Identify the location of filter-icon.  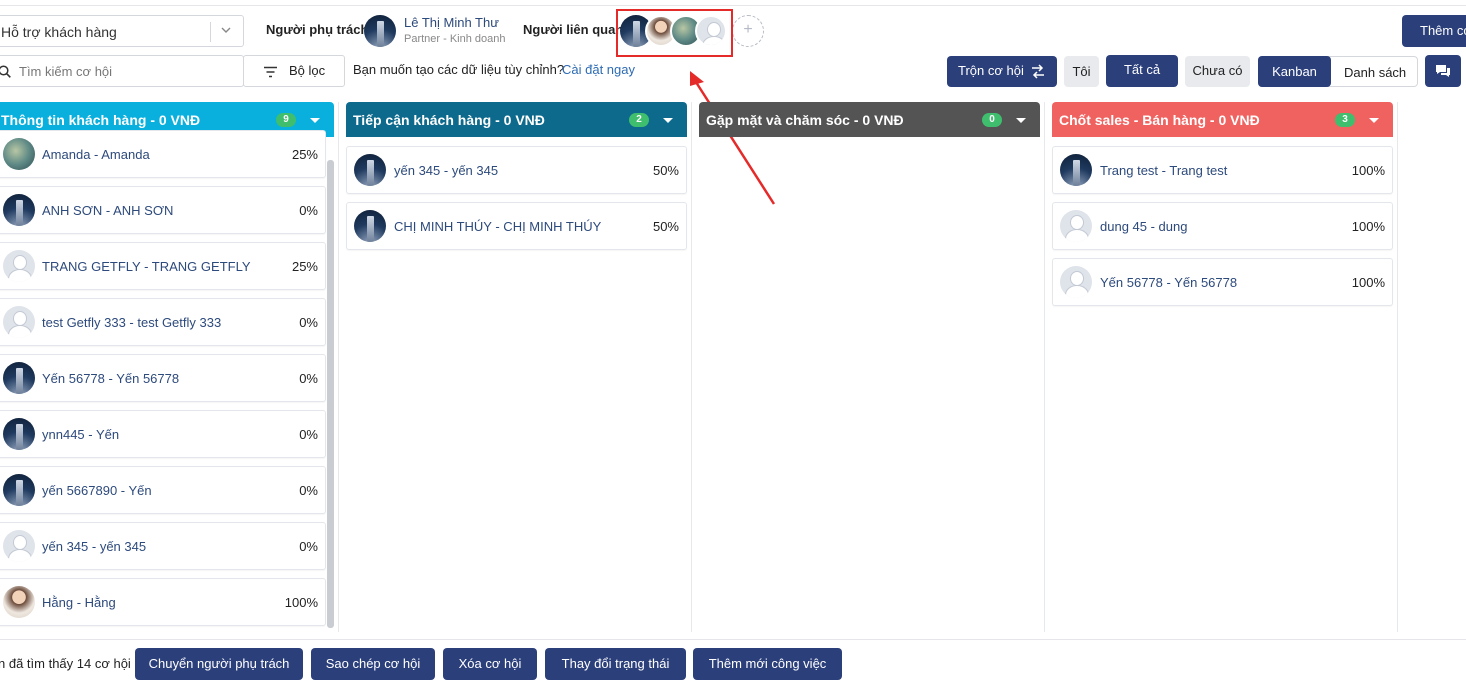
(270, 72).